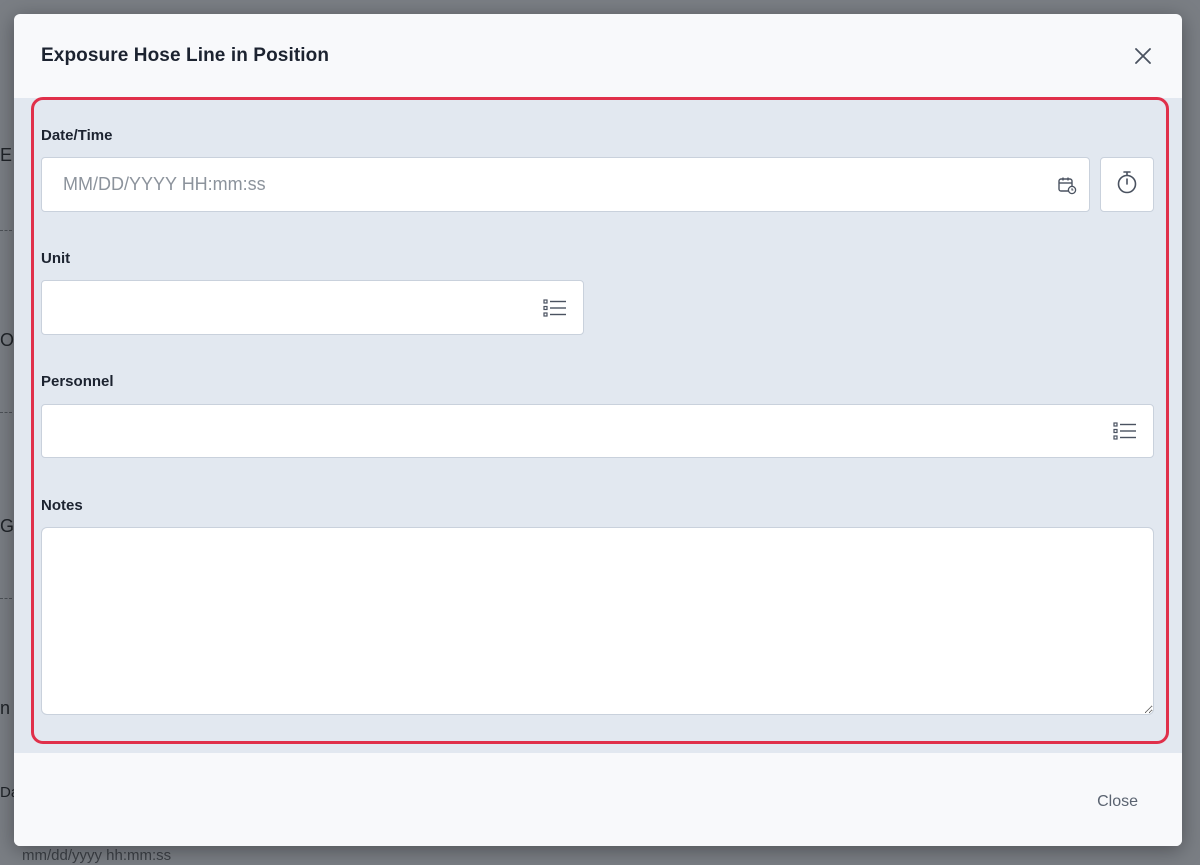 The image size is (1200, 865). Describe the element at coordinates (598, 799) in the screenshot. I see `dialog-footer: Close` at that location.